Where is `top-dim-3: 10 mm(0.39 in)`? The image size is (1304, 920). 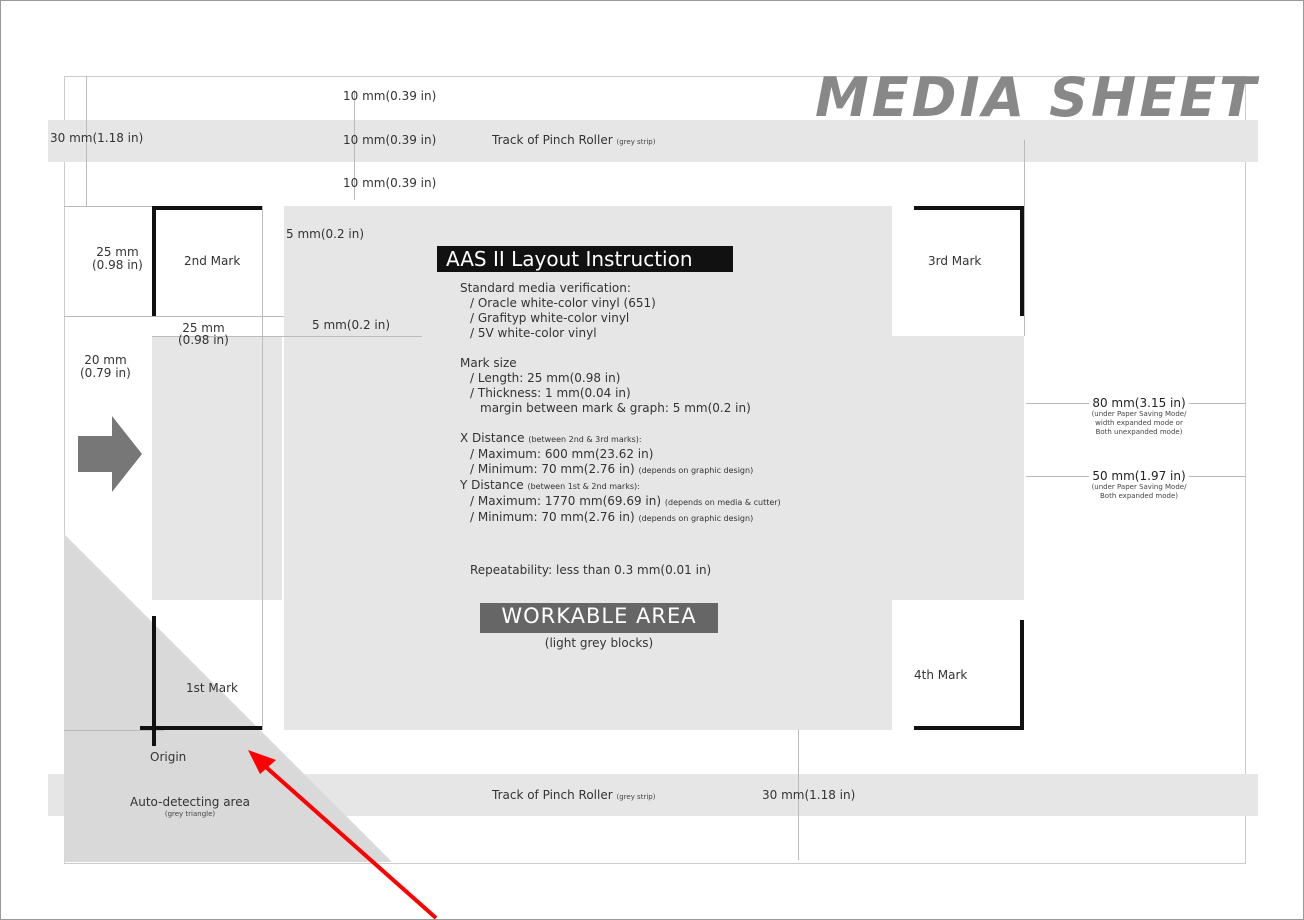 top-dim-3: 10 mm(0.39 in) is located at coordinates (390, 183).